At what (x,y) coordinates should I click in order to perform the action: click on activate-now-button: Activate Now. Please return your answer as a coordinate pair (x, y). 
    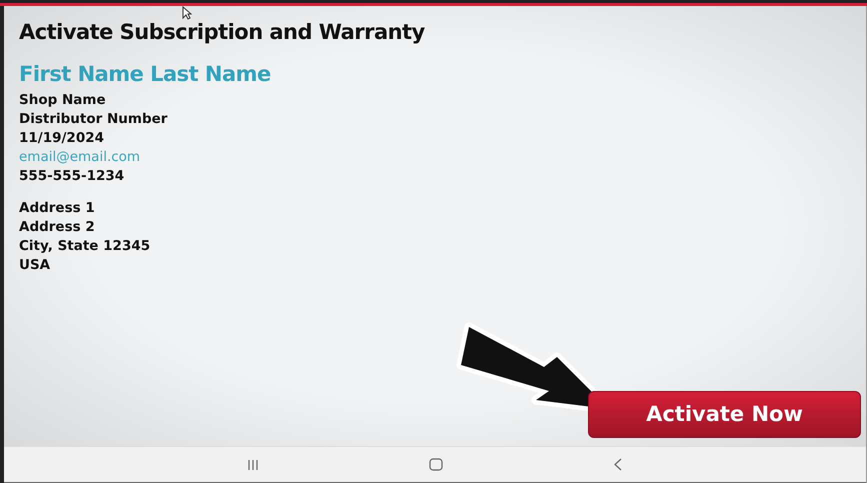
    Looking at the image, I should click on (724, 414).